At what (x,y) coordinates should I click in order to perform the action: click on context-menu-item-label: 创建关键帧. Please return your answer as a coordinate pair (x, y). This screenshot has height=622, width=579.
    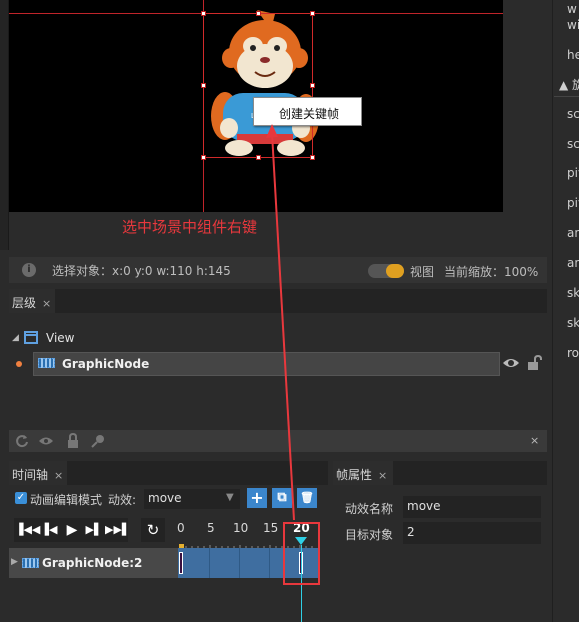
    Looking at the image, I should click on (309, 114).